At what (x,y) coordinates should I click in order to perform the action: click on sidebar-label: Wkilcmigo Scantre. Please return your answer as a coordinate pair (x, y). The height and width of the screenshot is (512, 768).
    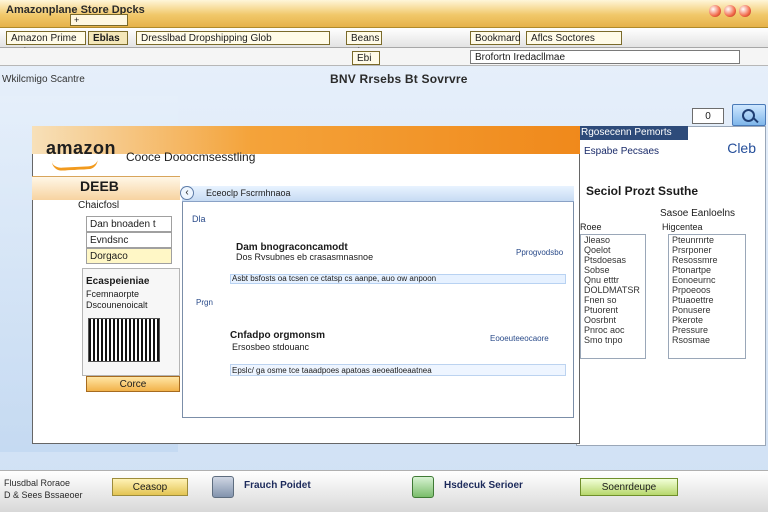
    Looking at the image, I should click on (43, 79).